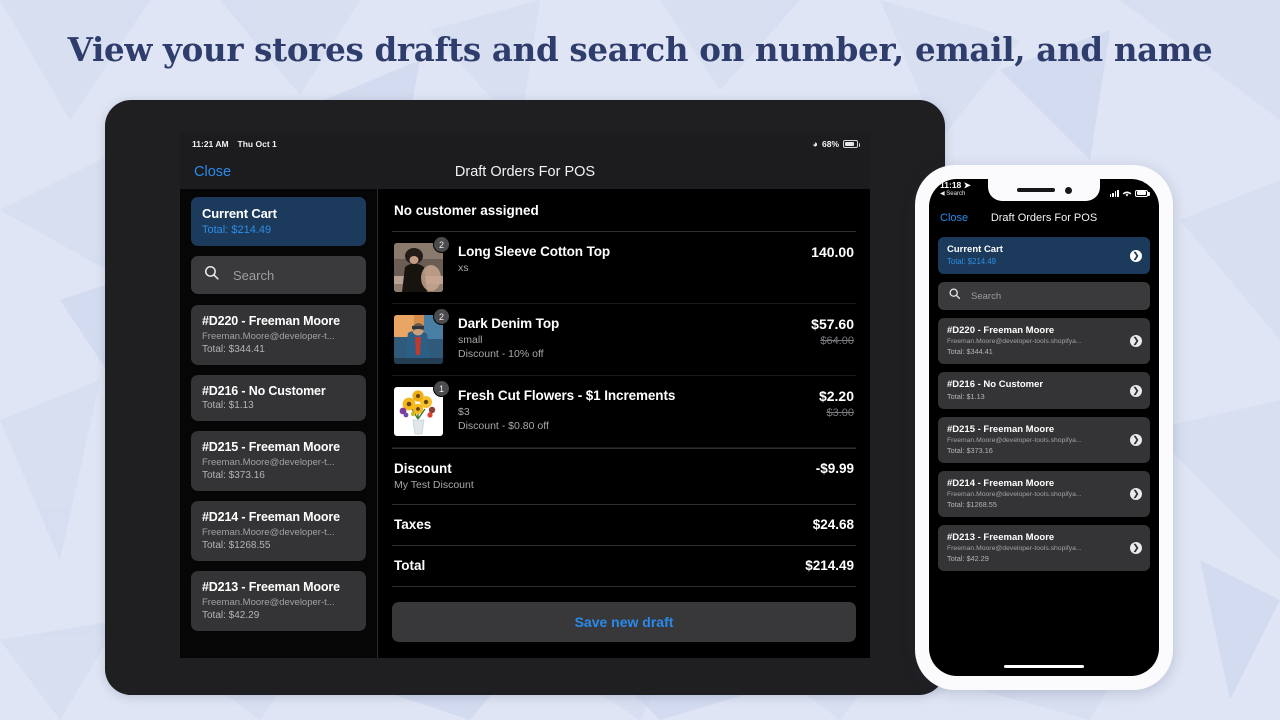  I want to click on wifi-icon: ◕, so click(815, 143).